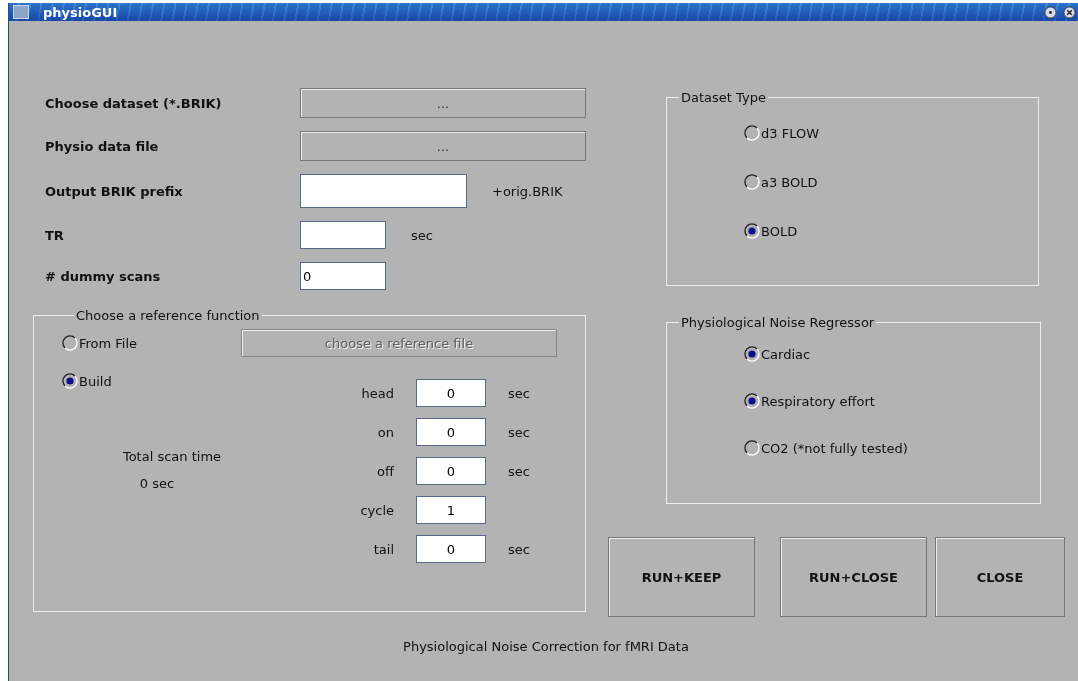 The height and width of the screenshot is (681, 1078). What do you see at coordinates (681, 577) in the screenshot?
I see `action-button: RUN+KEEP` at bounding box center [681, 577].